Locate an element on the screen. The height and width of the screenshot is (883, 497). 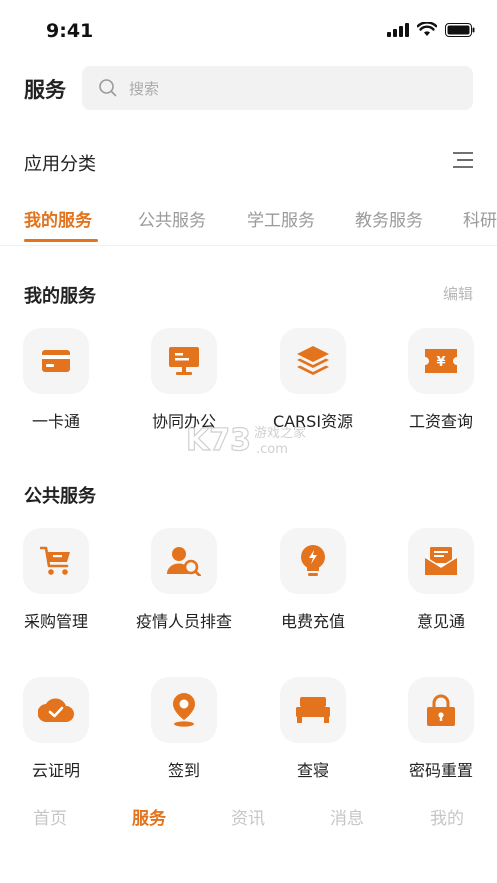
service-label: 采购管理 is located at coordinates (55, 621).